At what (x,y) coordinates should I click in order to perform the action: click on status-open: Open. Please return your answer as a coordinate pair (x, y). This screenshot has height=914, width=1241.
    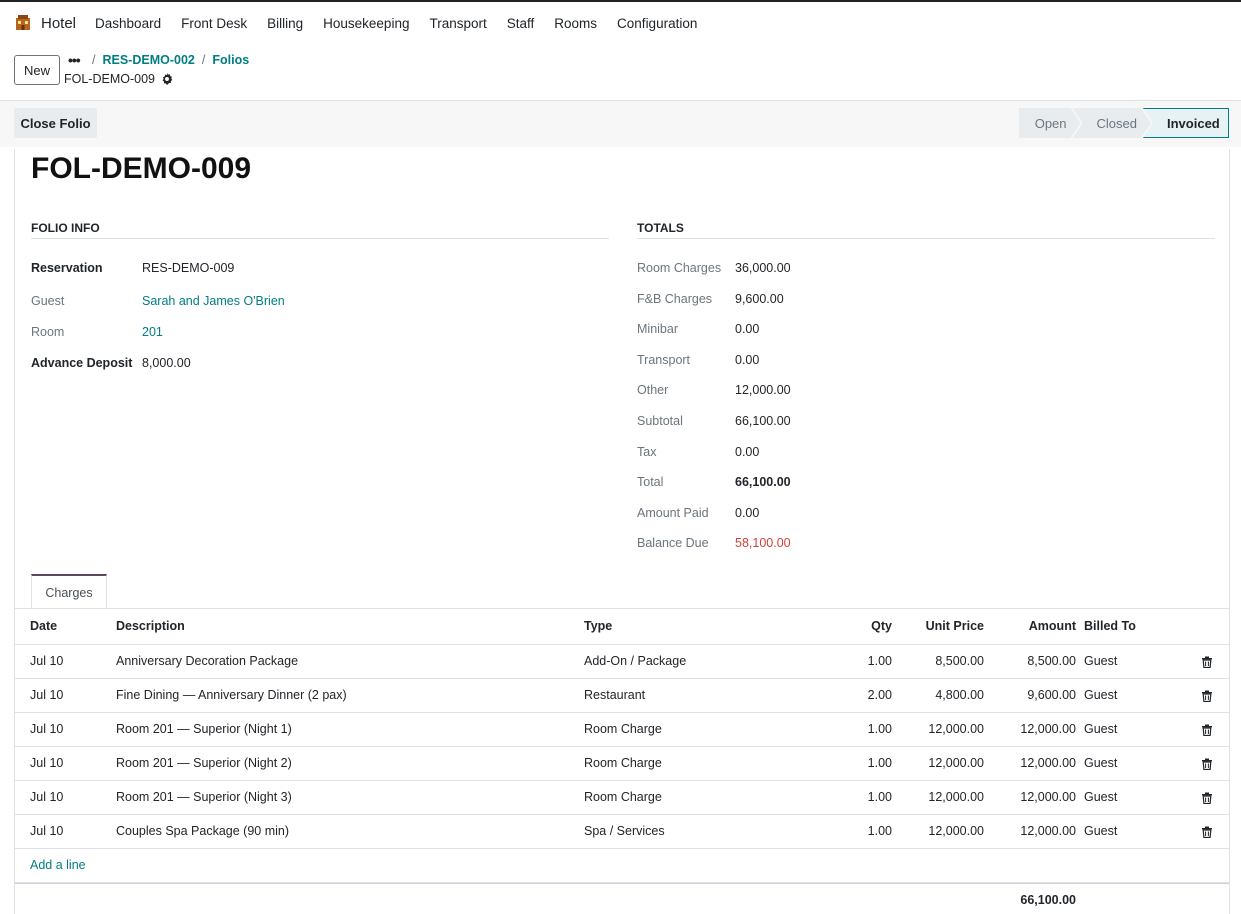
    Looking at the image, I should click on (1050, 123).